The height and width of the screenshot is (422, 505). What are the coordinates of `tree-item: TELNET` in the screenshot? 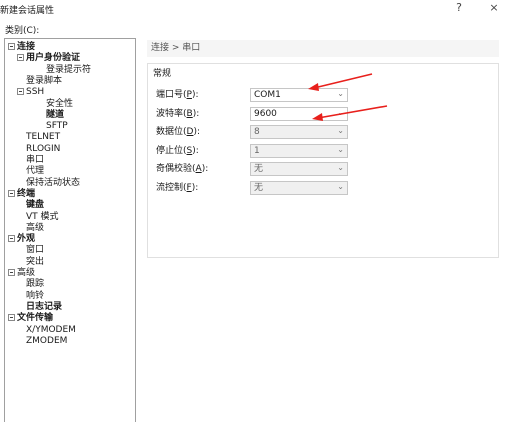 It's located at (38, 137).